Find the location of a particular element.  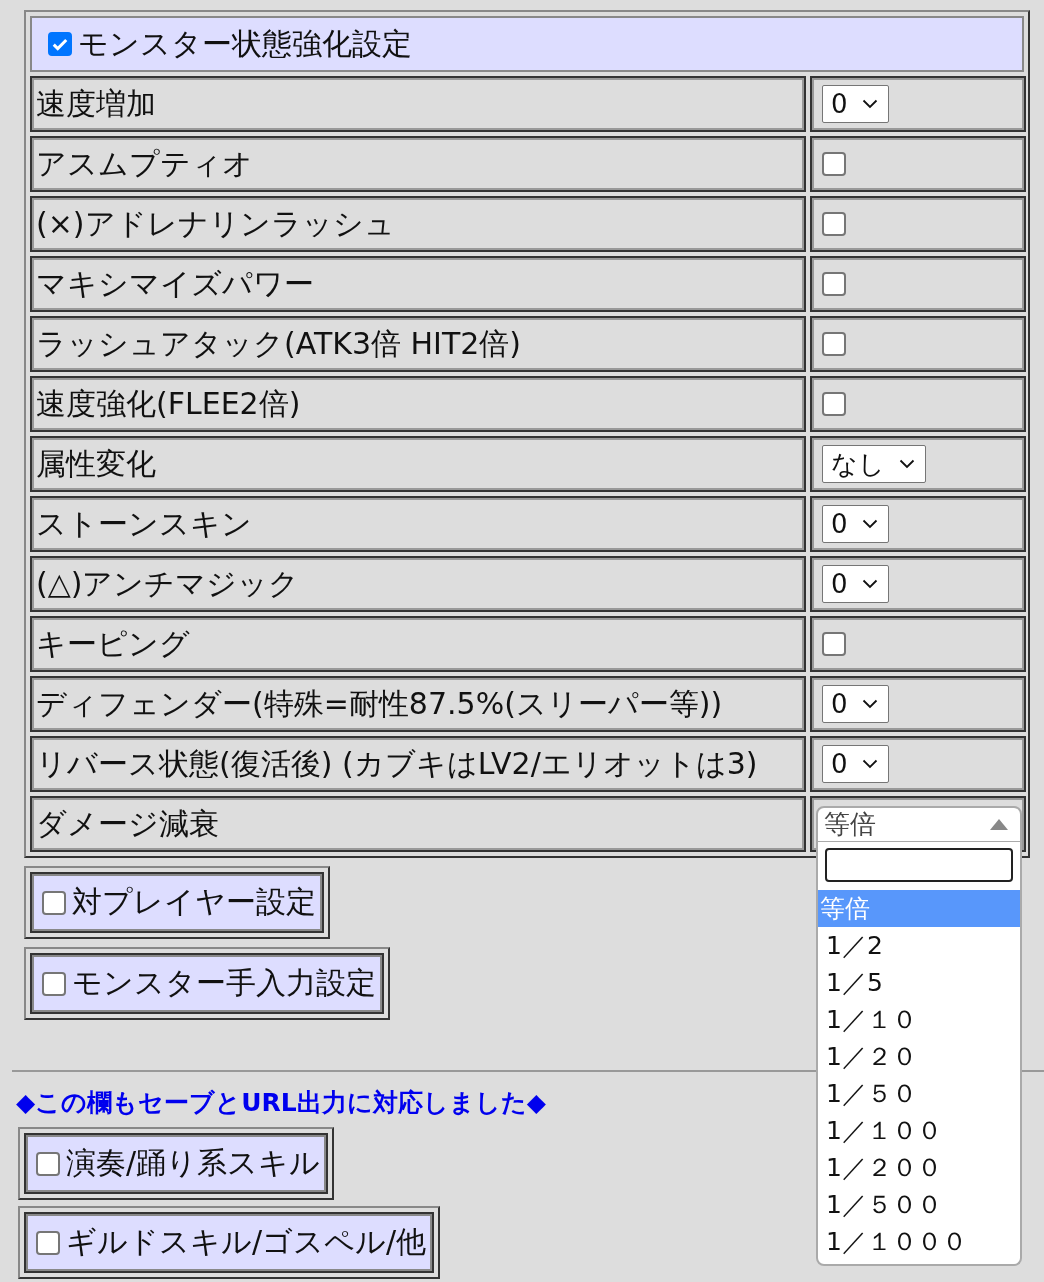

dropdown-option: 1／１０００ is located at coordinates (919, 1241).